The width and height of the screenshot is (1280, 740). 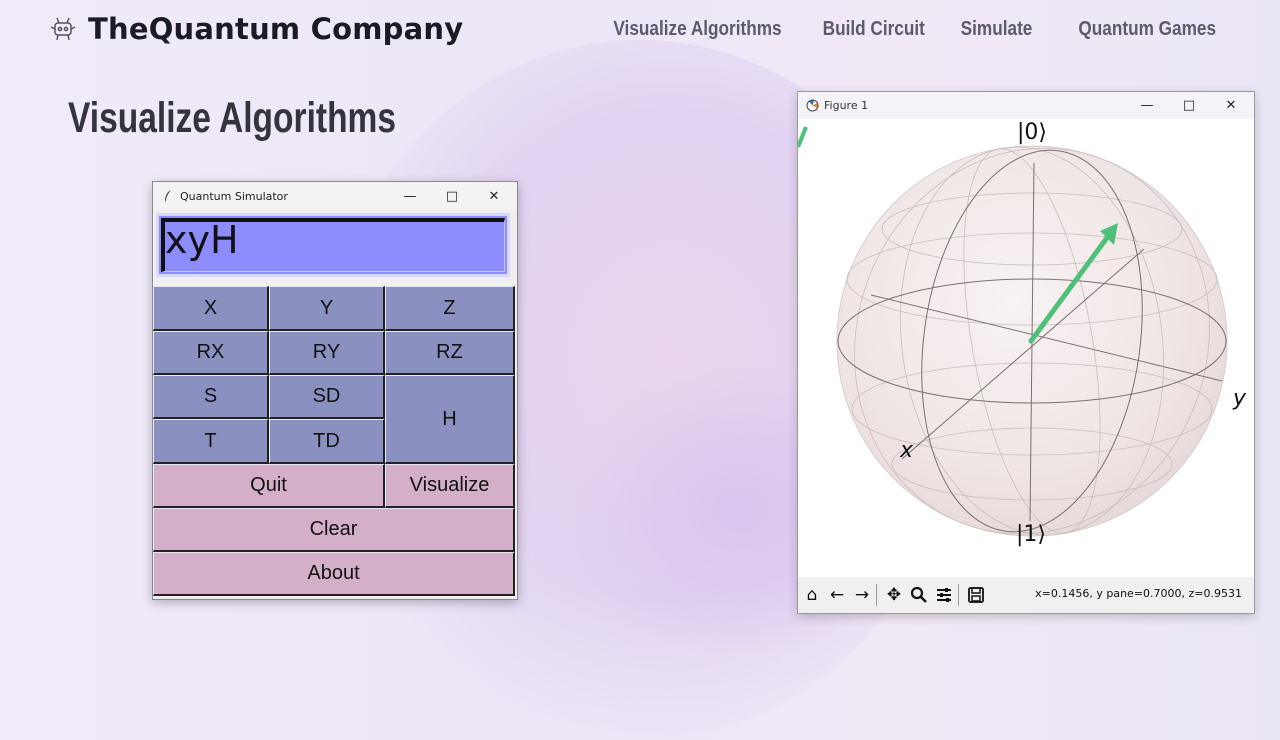 I want to click on home-icon: ⌂, so click(x=812, y=595).